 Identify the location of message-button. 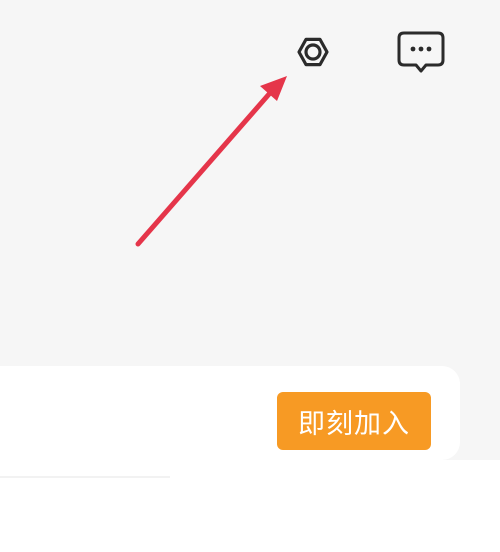
(421, 52).